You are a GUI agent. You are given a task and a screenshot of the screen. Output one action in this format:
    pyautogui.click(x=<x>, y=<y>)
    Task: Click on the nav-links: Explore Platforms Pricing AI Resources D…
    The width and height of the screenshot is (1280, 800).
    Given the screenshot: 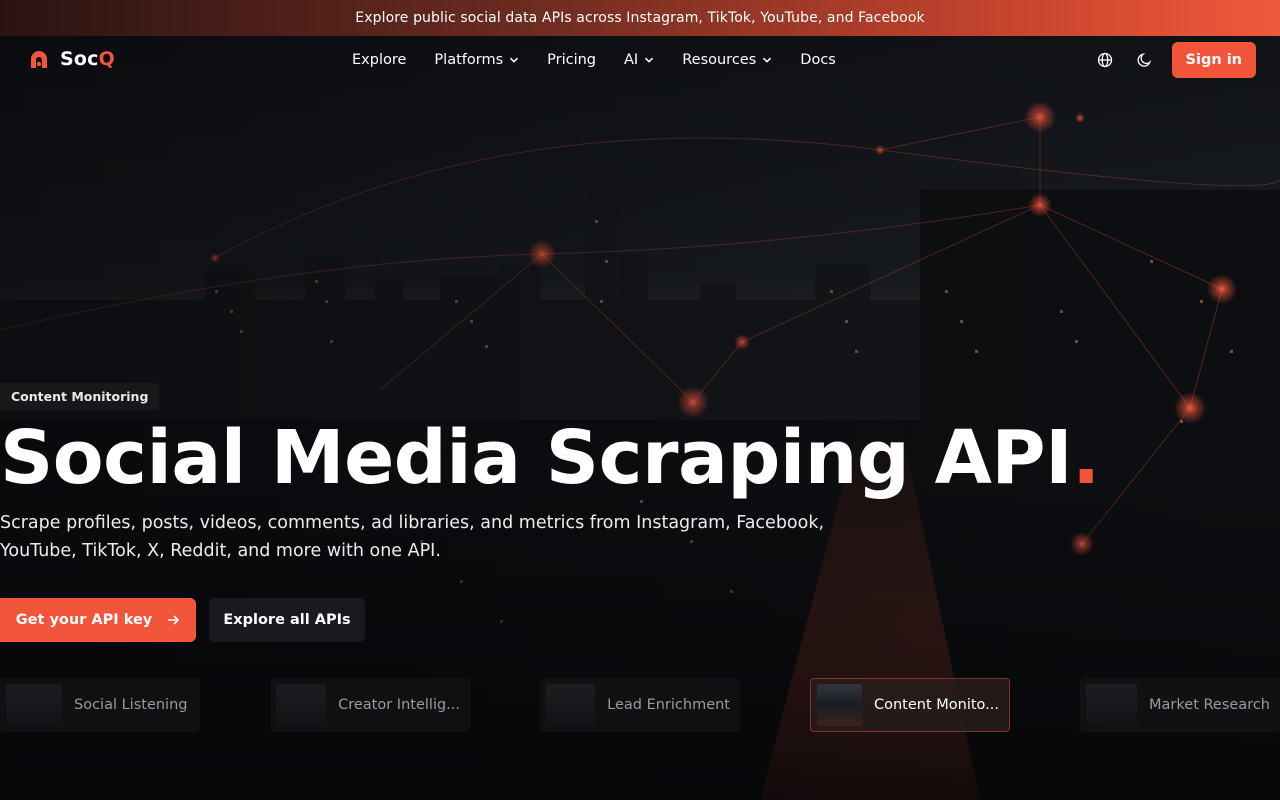 What is the action you would take?
    pyautogui.click(x=594, y=60)
    